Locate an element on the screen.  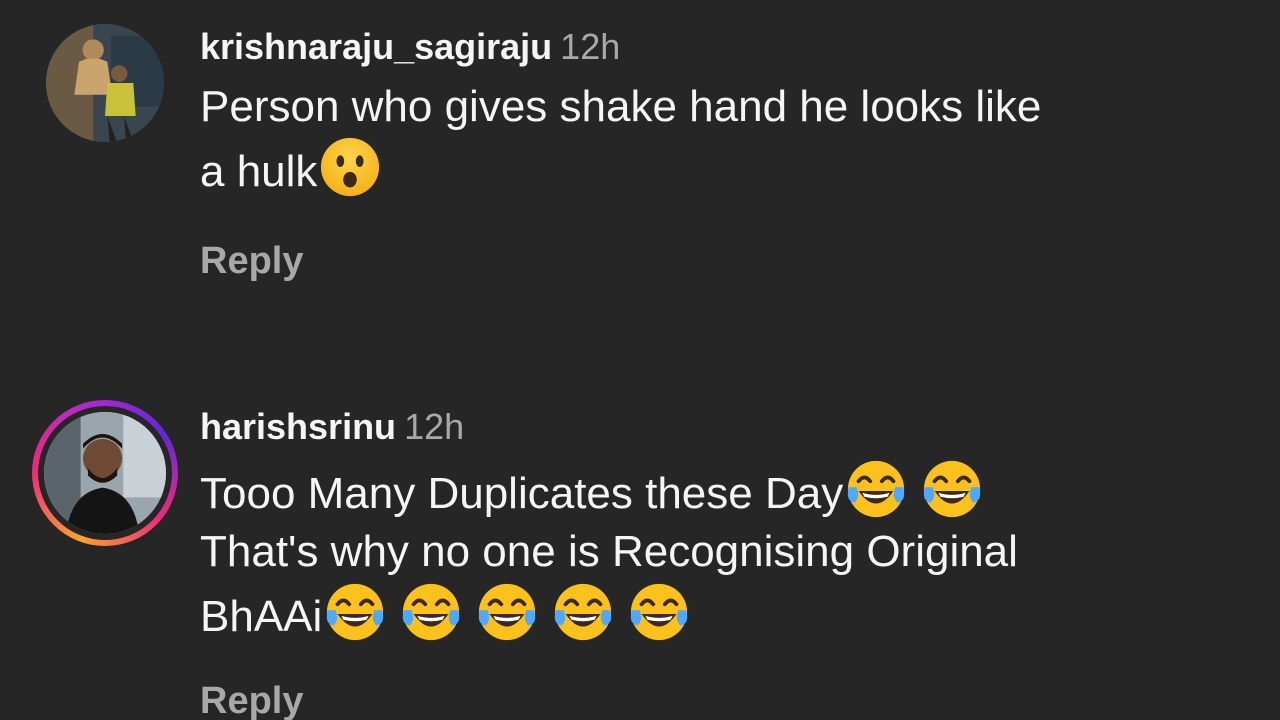
comment-text-line: Tooo Many Duplicates these Day is located at coordinates (522, 493).